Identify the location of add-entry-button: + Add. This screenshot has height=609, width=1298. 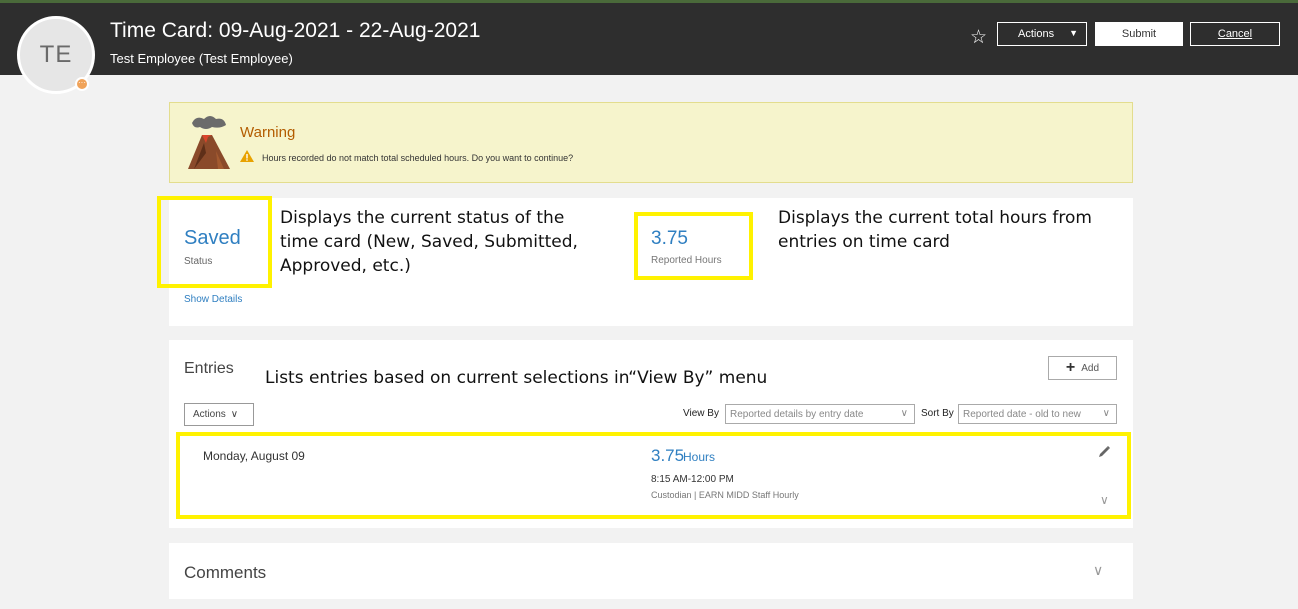
(1082, 368).